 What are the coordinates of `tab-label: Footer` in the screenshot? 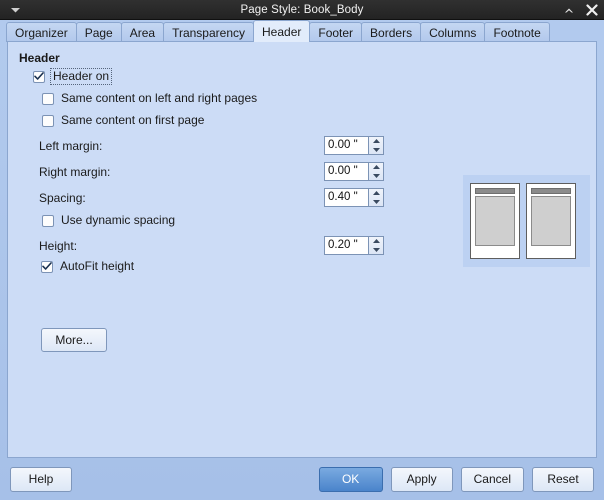 It's located at (336, 32).